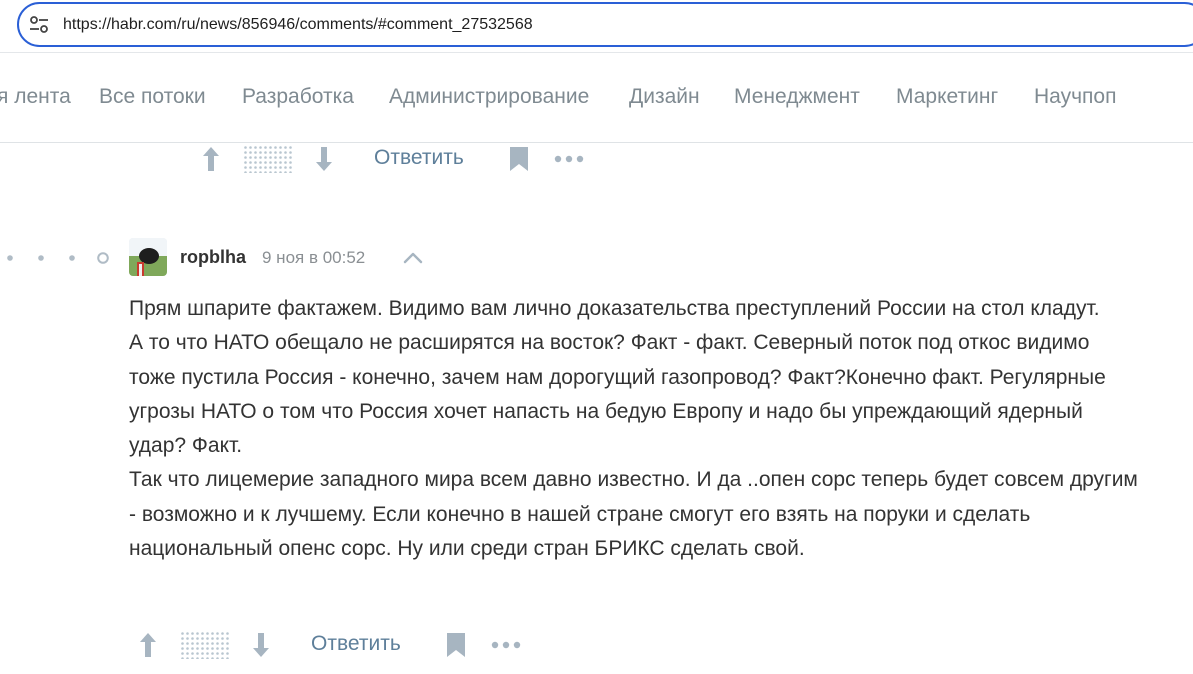 Image resolution: width=1193 pixels, height=674 pixels. I want to click on chevron-up-icon, so click(413, 258).